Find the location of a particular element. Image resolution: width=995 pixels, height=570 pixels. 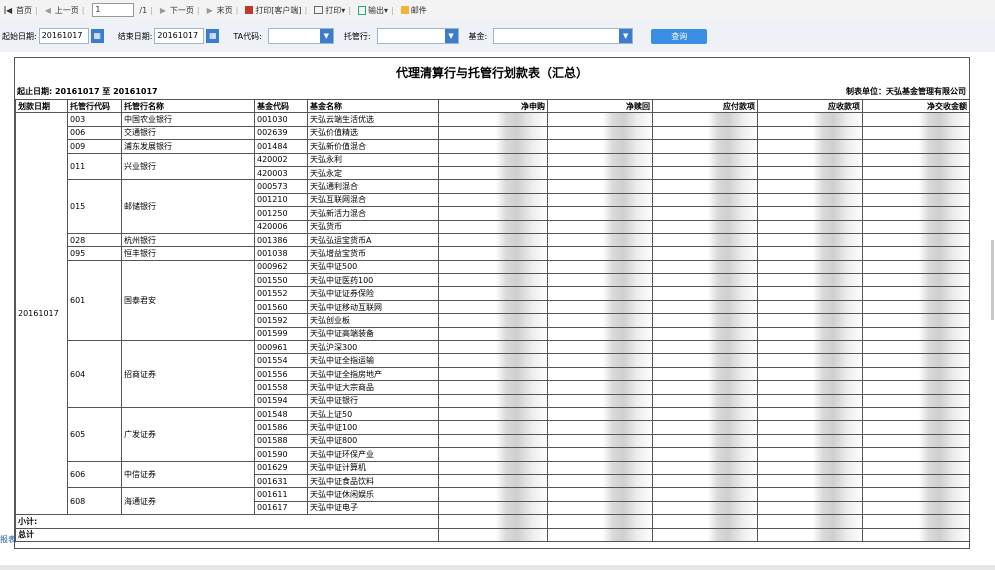

fund-name-cell: 天弘中证计算机 is located at coordinates (373, 467).